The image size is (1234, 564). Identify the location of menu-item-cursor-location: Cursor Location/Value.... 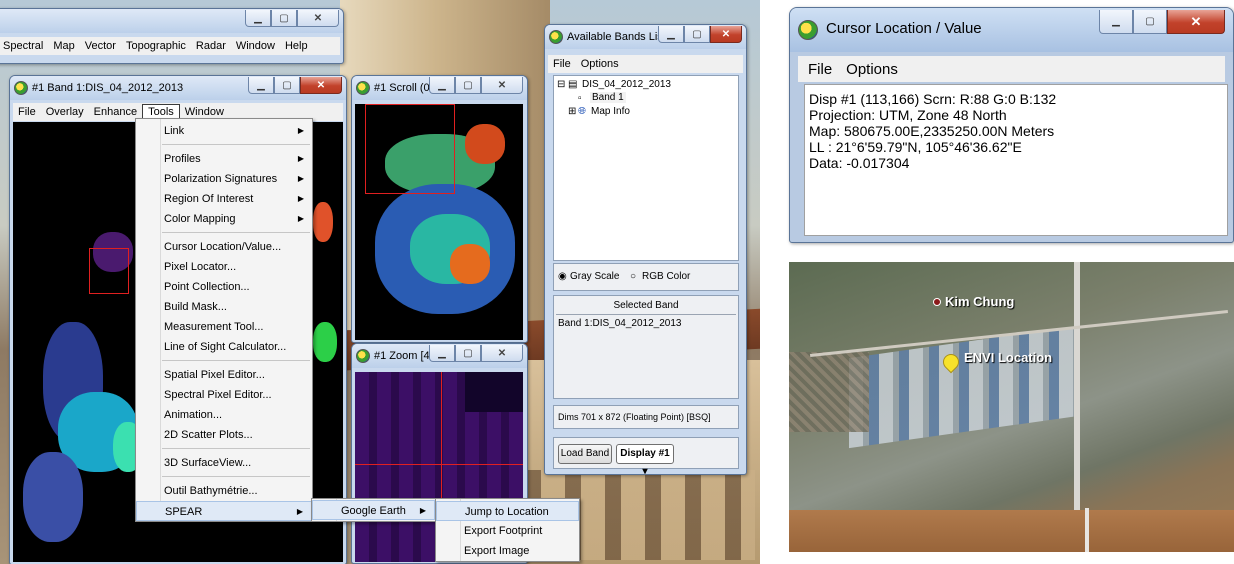
(224, 247).